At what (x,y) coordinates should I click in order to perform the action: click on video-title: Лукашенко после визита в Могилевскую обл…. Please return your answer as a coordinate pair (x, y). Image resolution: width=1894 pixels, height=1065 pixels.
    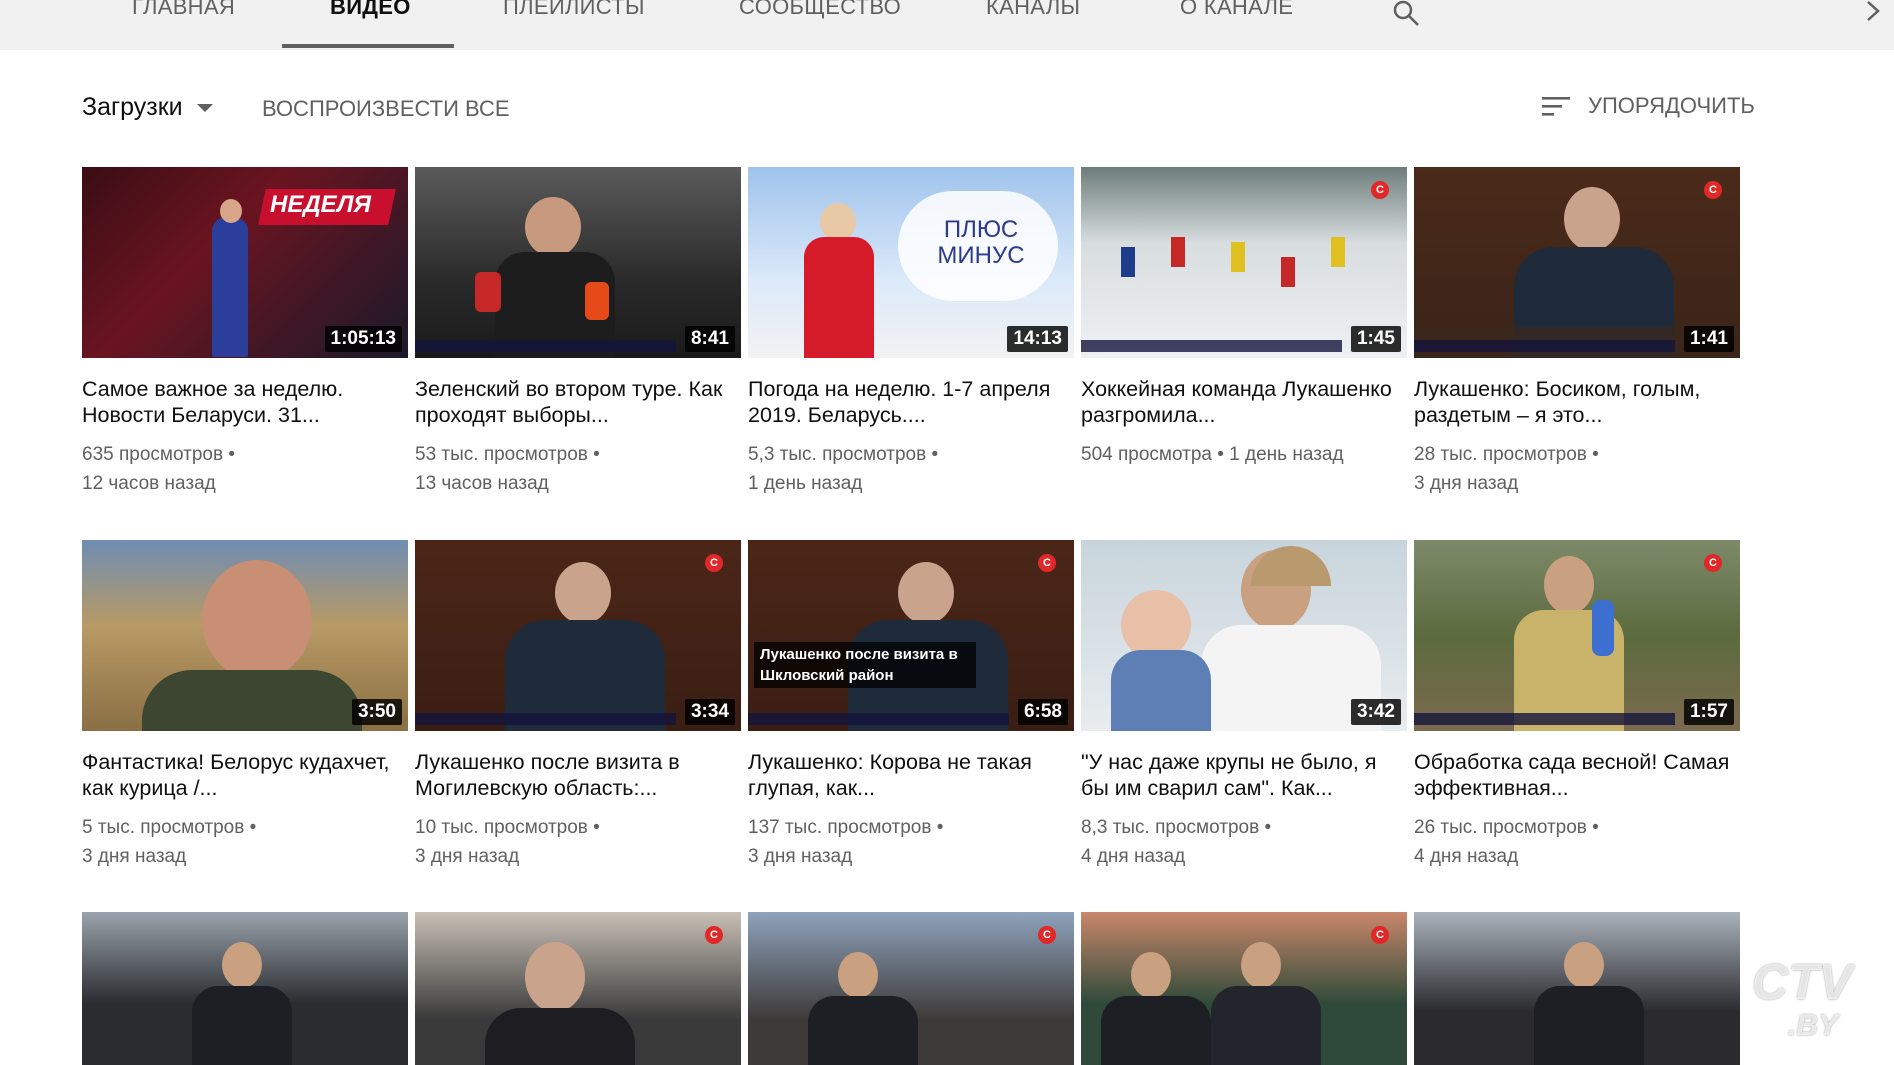
    Looking at the image, I should click on (578, 775).